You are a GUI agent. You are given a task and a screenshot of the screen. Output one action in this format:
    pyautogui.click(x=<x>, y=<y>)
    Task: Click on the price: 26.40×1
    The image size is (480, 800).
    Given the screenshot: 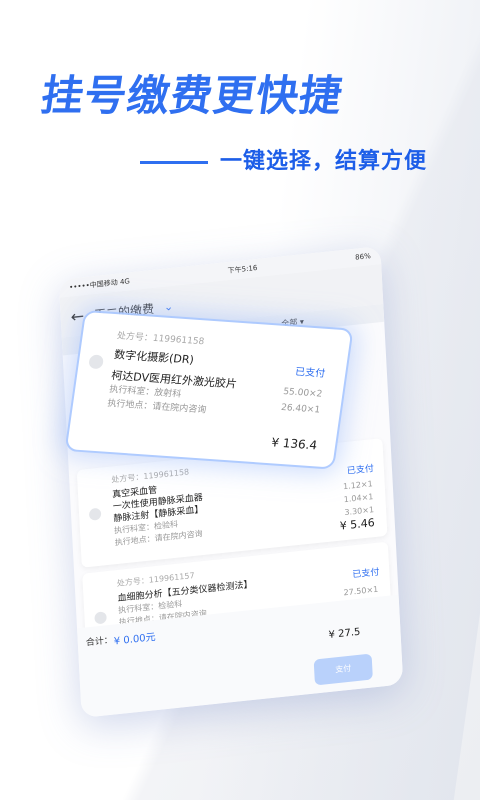 What is the action you would take?
    pyautogui.click(x=300, y=409)
    